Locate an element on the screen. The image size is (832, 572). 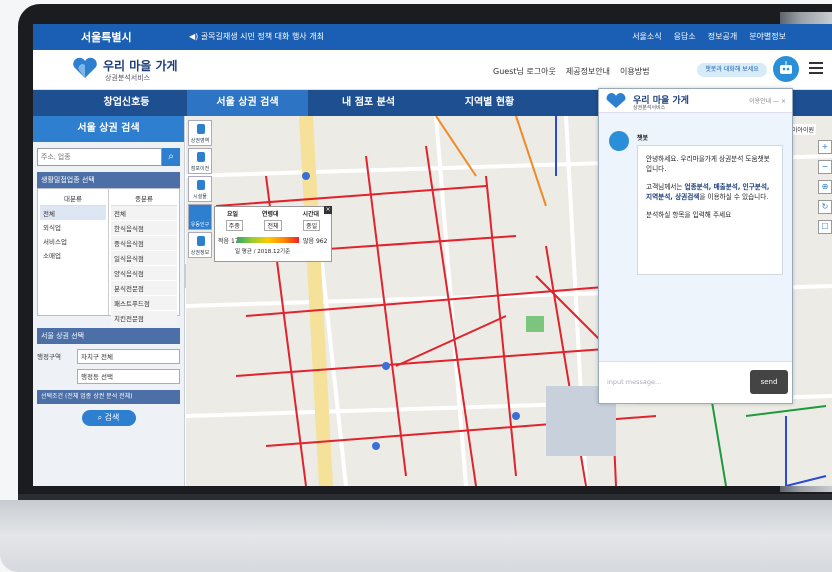
refresh-icon: ↻ is located at coordinates (825, 207).